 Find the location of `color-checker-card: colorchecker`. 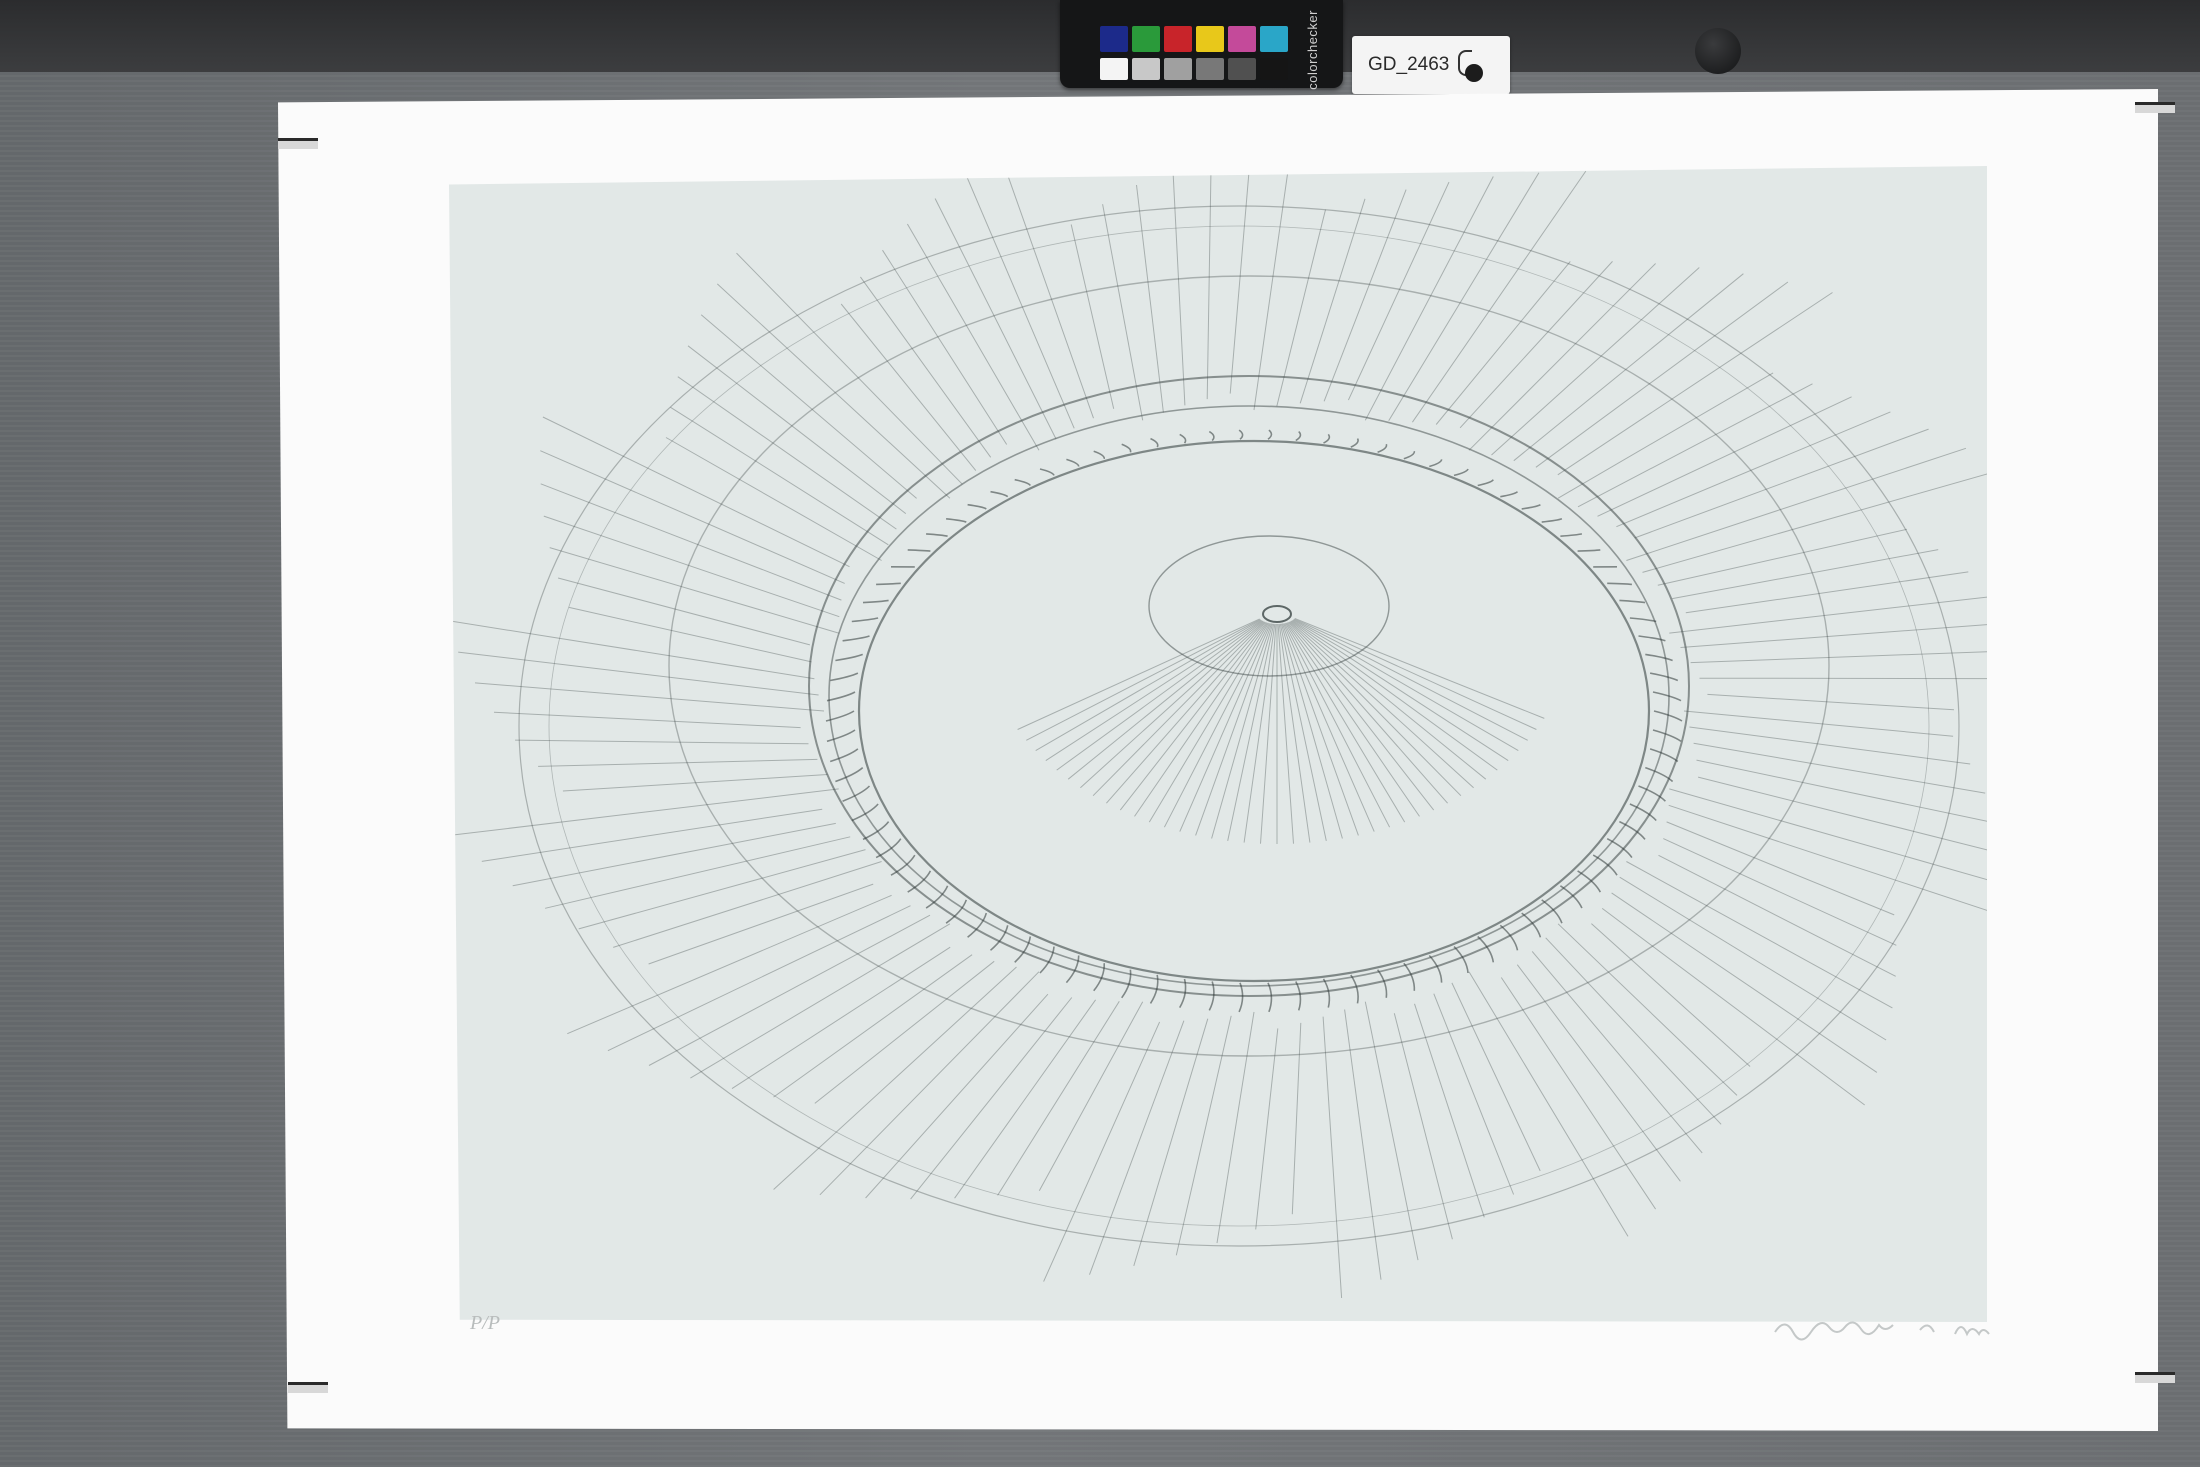

color-checker-card: colorchecker is located at coordinates (1201, 45).